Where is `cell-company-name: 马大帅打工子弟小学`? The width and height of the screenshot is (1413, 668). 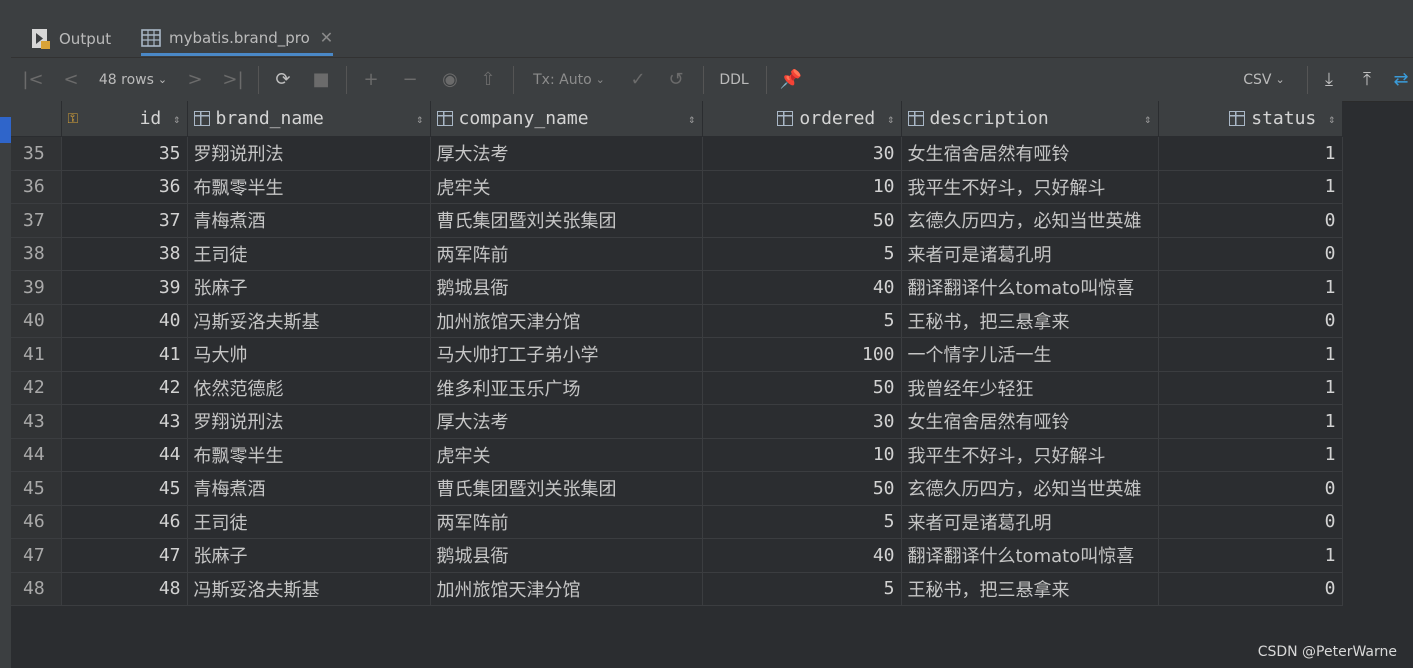
cell-company-name: 马大帅打工子弟小学 is located at coordinates (566, 354).